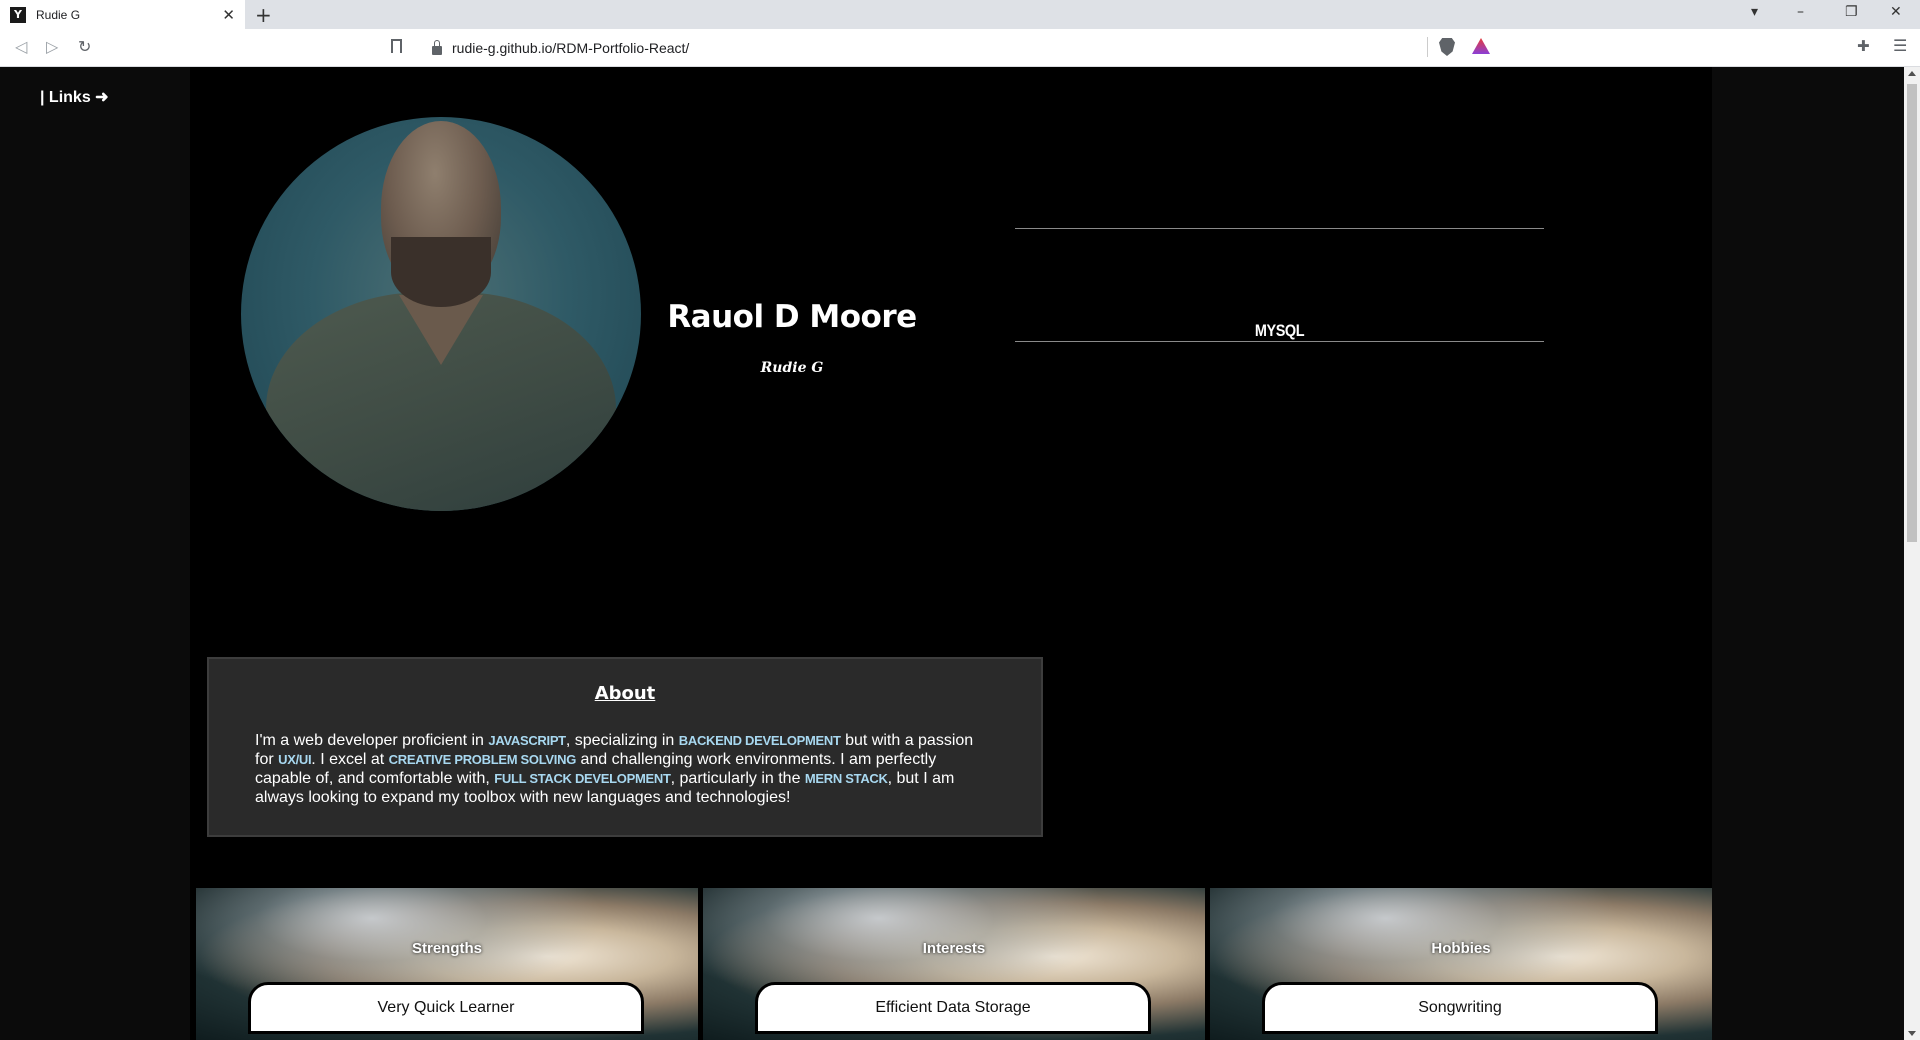 The image size is (1920, 1040). Describe the element at coordinates (1896, 12) in the screenshot. I see `window-close-icon: ✕` at that location.